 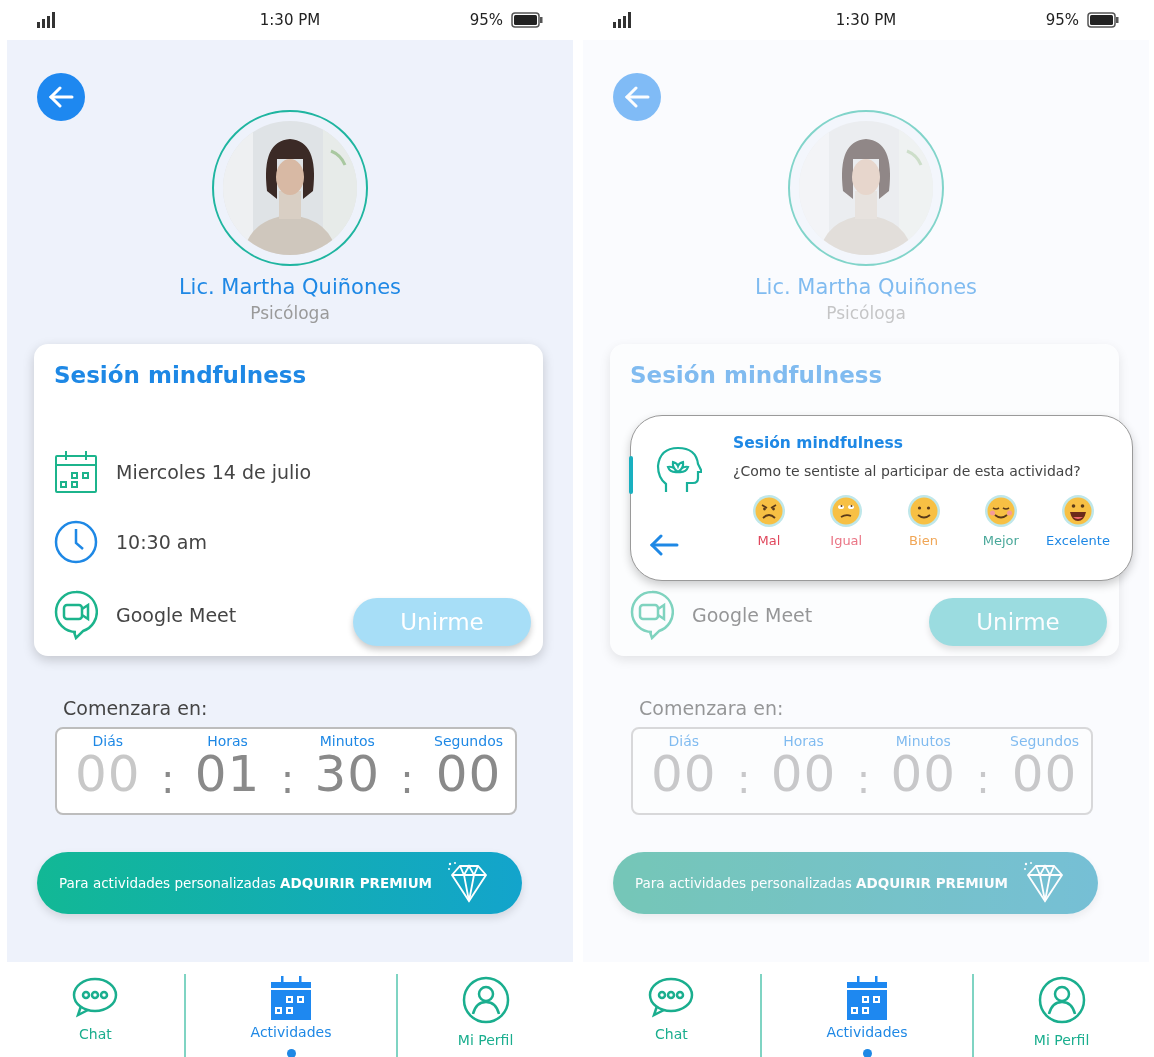 What do you see at coordinates (1078, 541) in the screenshot?
I see `rating-label: Excelente` at bounding box center [1078, 541].